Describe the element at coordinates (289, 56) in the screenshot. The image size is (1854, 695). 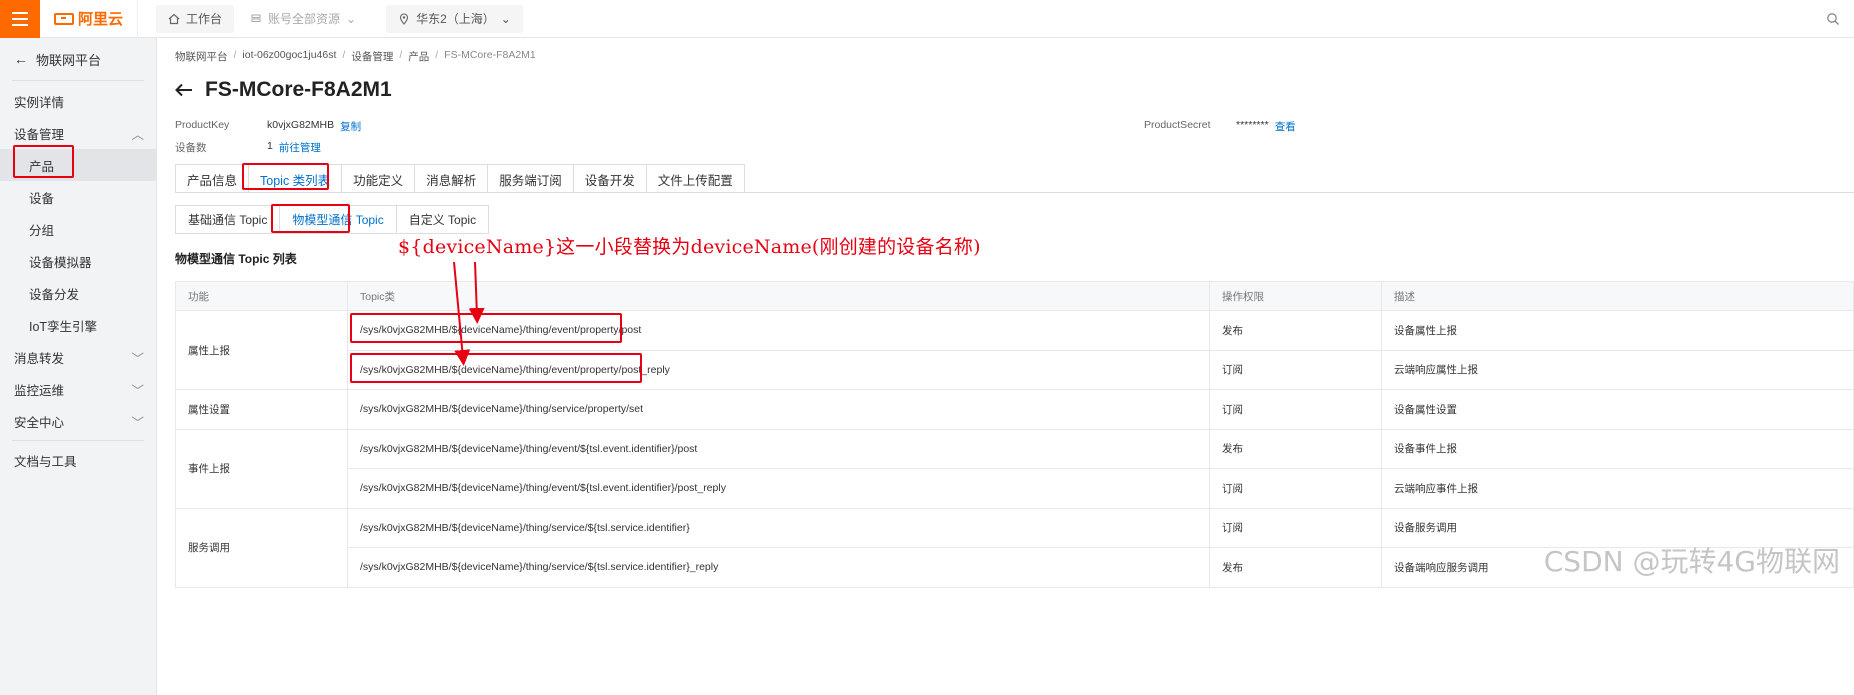
I see `breadcrumb-item: iot-06z00goc1ju46st` at that location.